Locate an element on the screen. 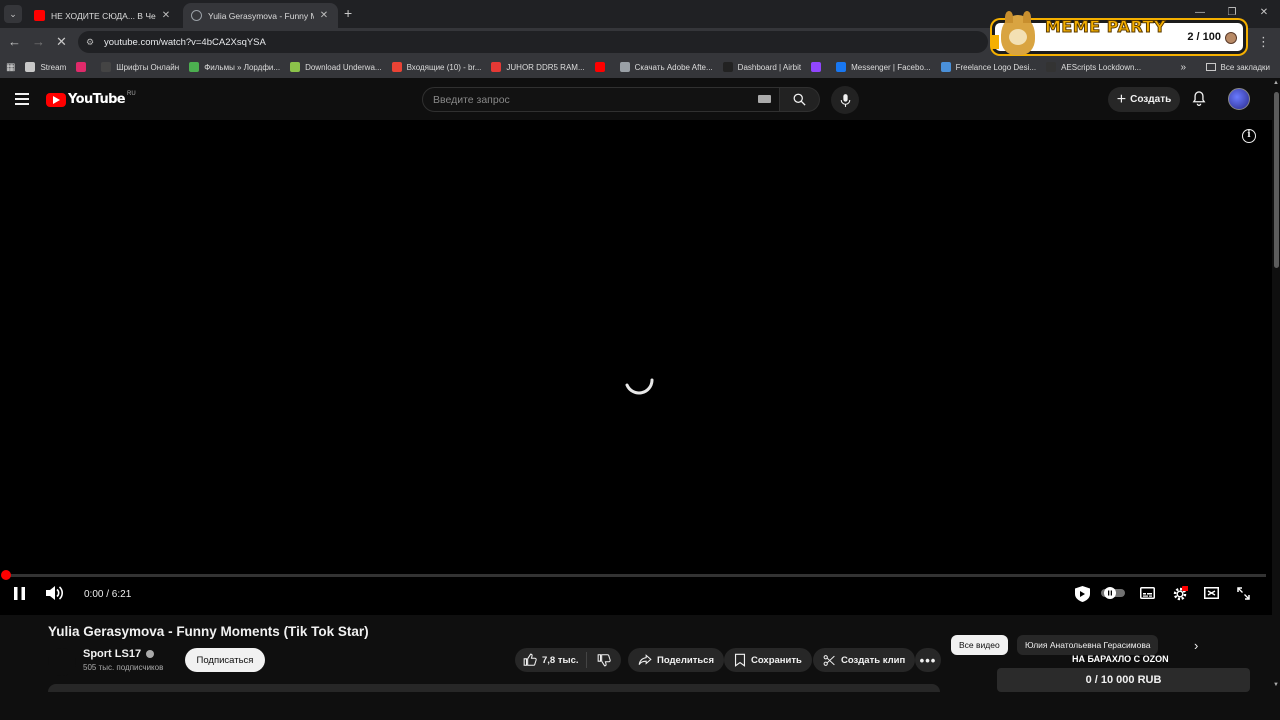  shield-icon is located at coordinates (1082, 594).